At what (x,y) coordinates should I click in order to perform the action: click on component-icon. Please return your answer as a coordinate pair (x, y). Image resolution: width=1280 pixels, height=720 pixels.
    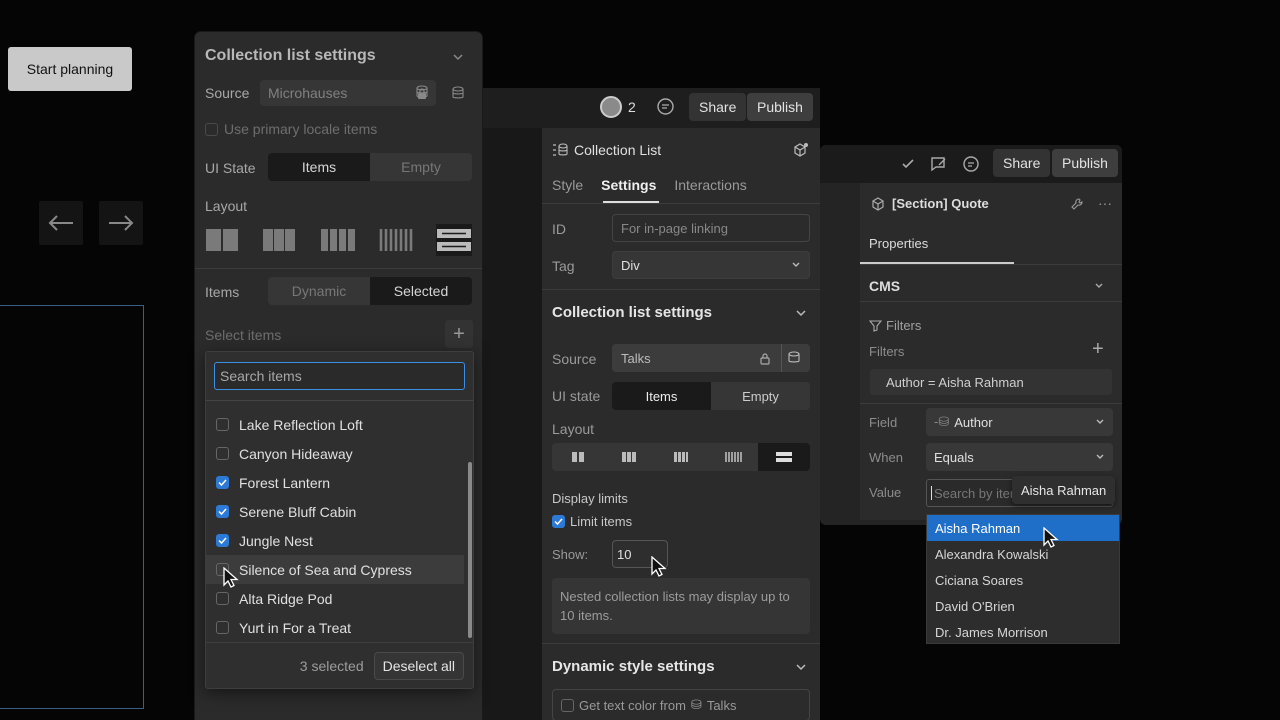
    Looking at the image, I should click on (800, 150).